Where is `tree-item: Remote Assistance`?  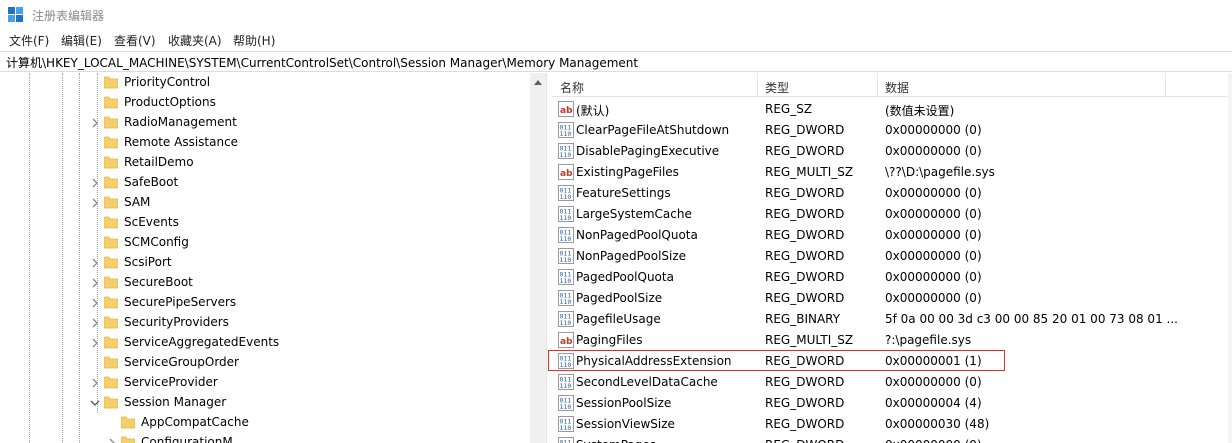 tree-item: Remote Assistance is located at coordinates (265, 143).